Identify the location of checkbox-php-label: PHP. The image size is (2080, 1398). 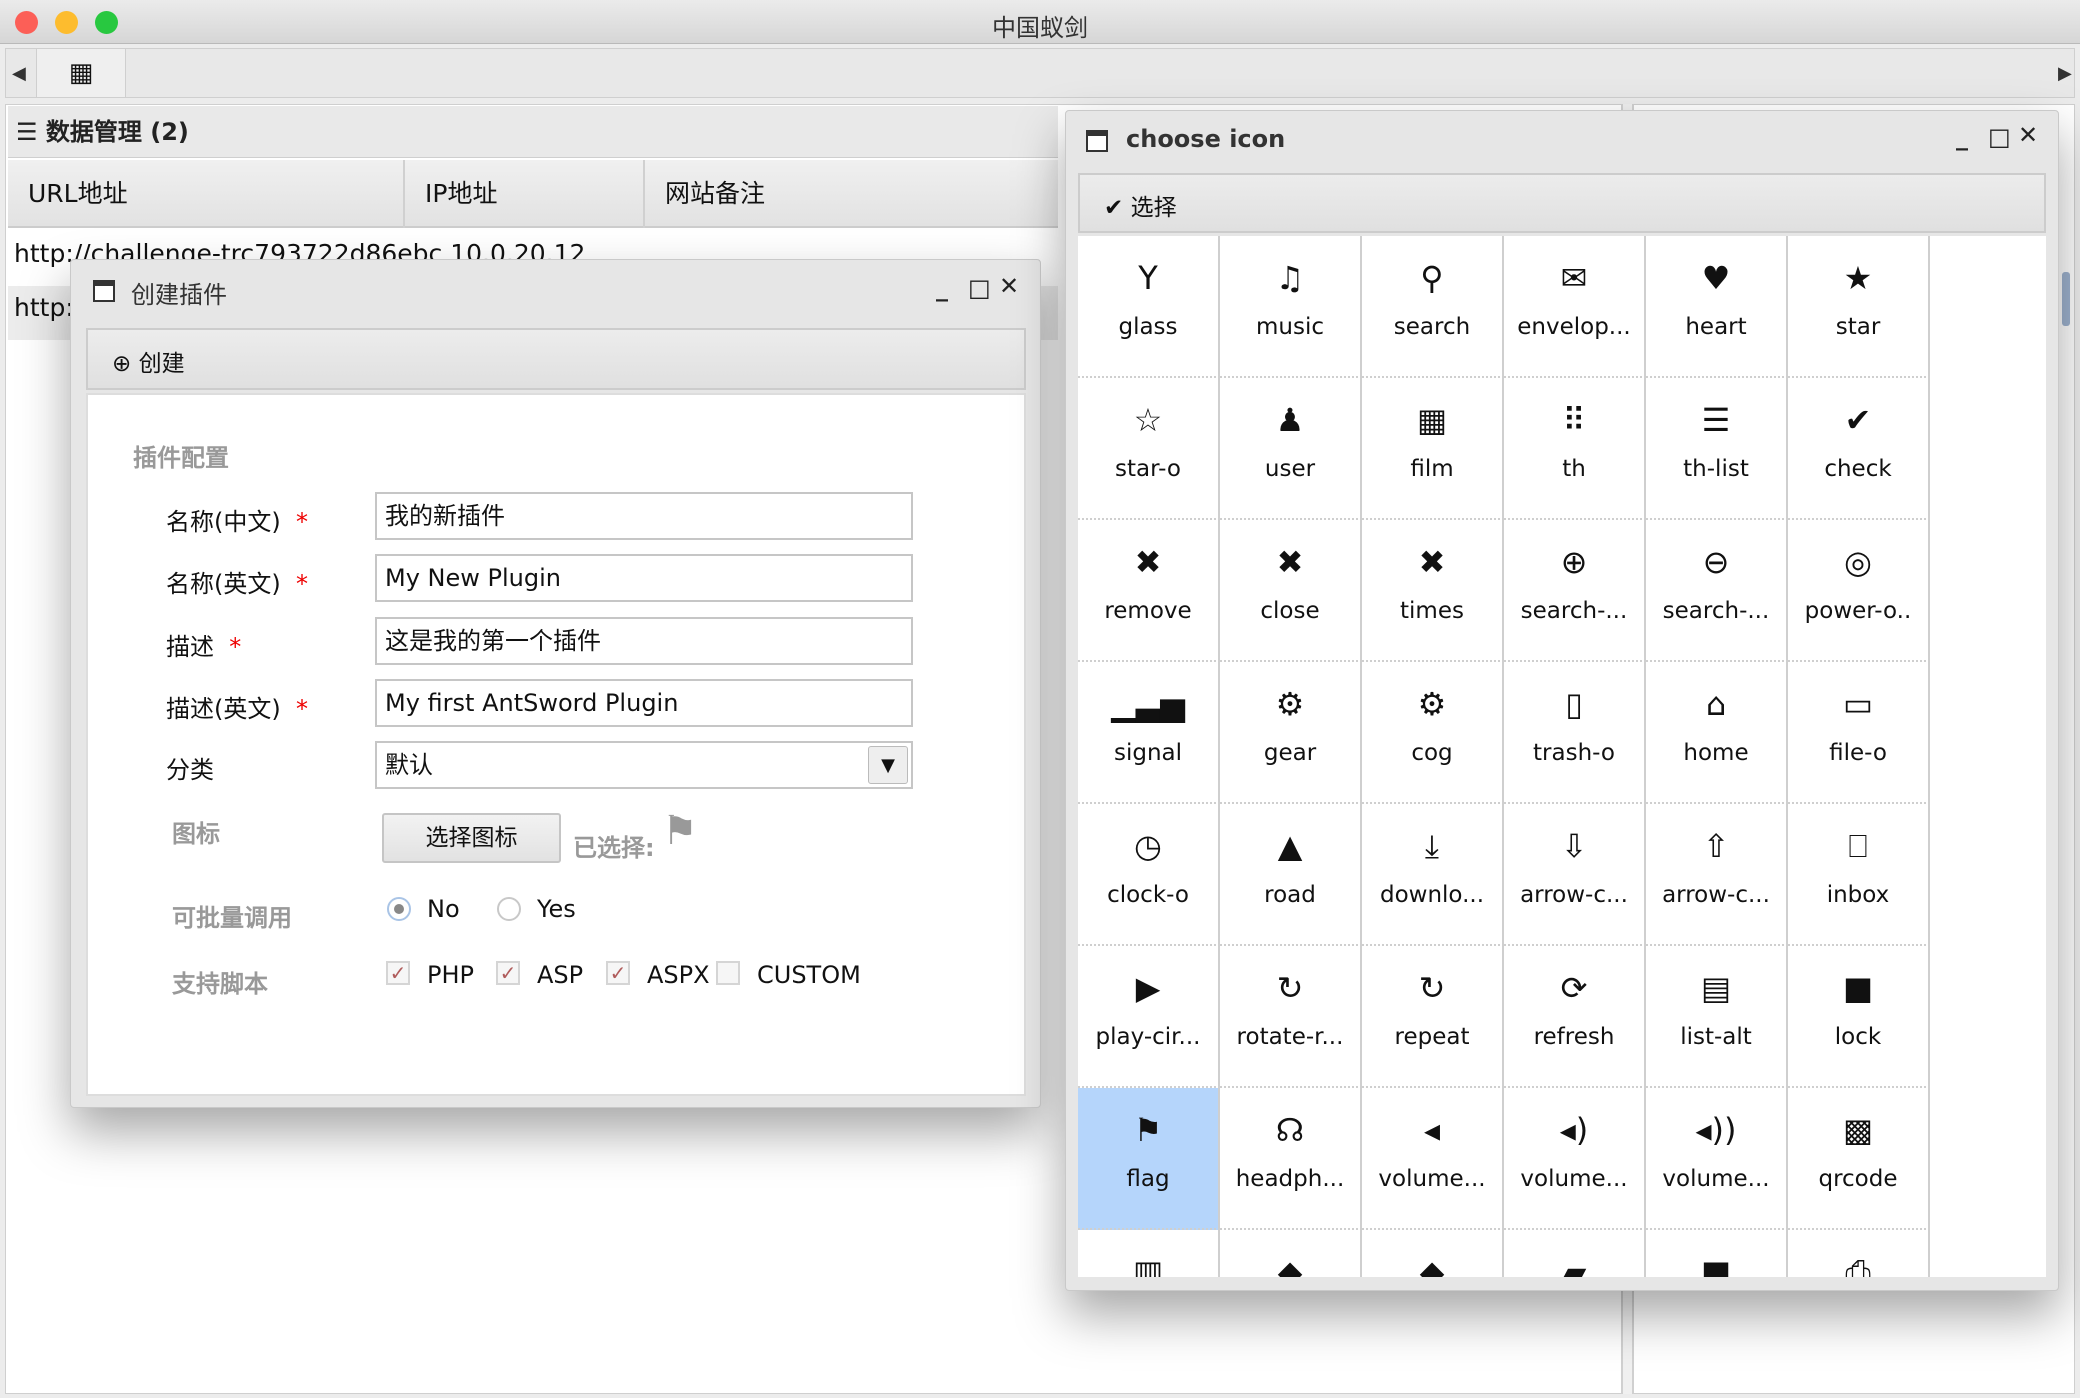
(450, 975).